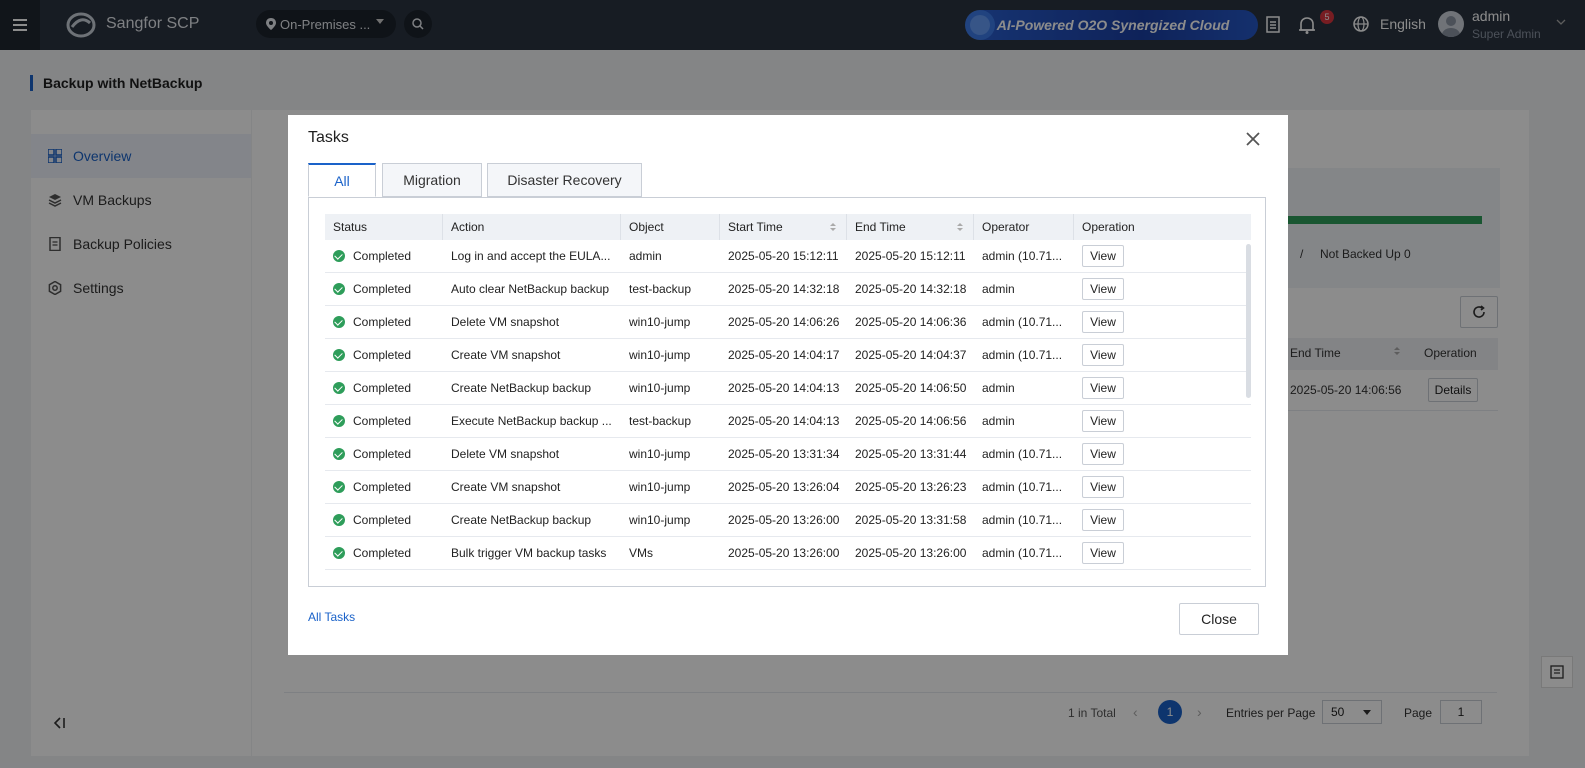 The image size is (1585, 768). What do you see at coordinates (911, 289) in the screenshot?
I see `end-time-cell: 2025-05-20 14:32:18` at bounding box center [911, 289].